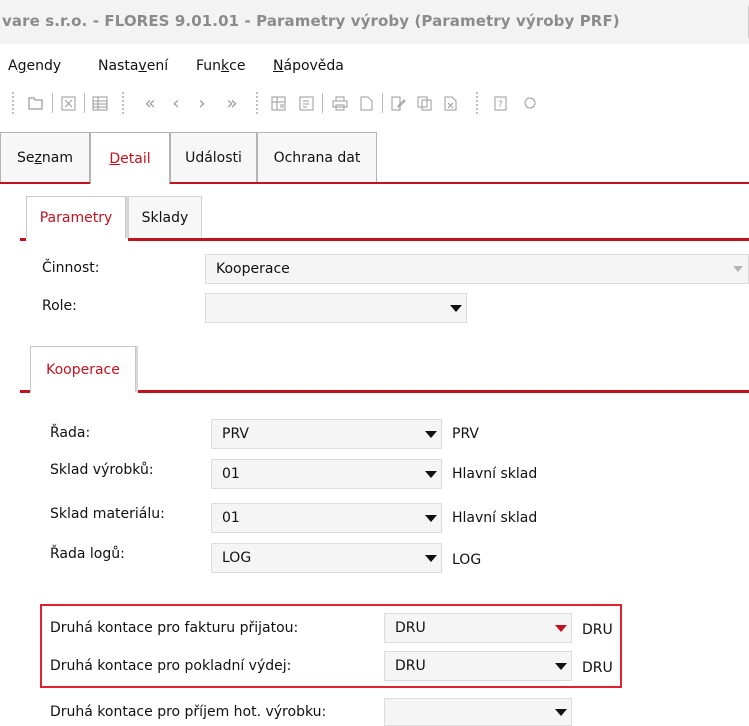 The height and width of the screenshot is (726, 749). Describe the element at coordinates (336, 308) in the screenshot. I see `role-select` at that location.